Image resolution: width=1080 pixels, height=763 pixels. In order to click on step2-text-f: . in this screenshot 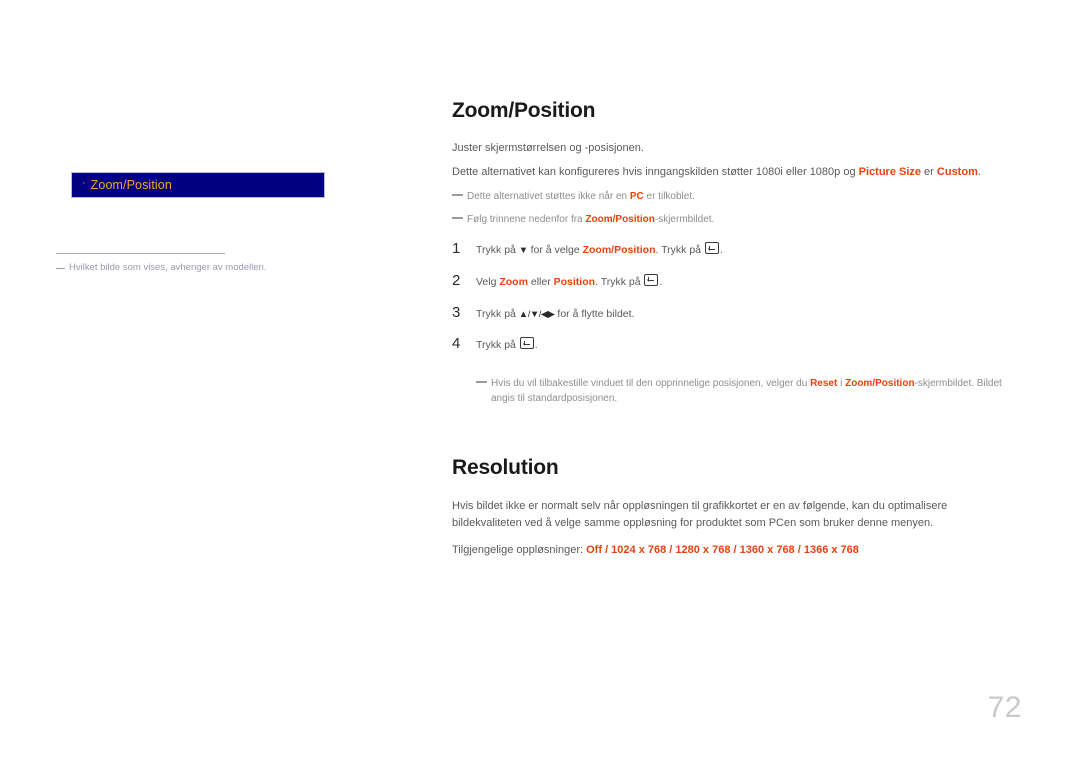, I will do `click(661, 281)`.